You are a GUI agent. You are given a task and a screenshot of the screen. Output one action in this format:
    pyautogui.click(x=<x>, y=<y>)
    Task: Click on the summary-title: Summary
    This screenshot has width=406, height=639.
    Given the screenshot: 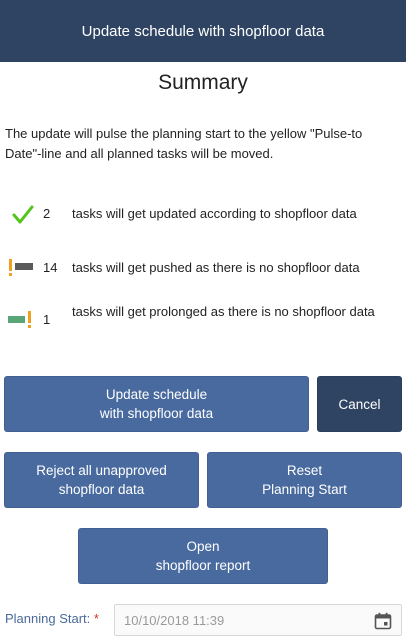 What is the action you would take?
    pyautogui.click(x=203, y=82)
    